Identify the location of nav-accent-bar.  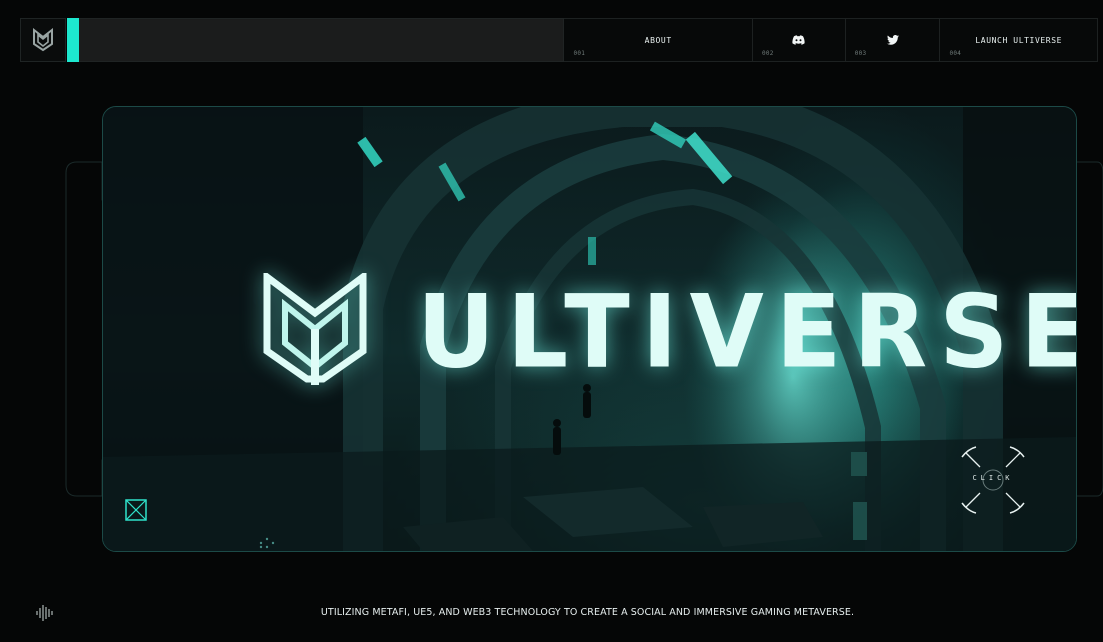
(72, 40).